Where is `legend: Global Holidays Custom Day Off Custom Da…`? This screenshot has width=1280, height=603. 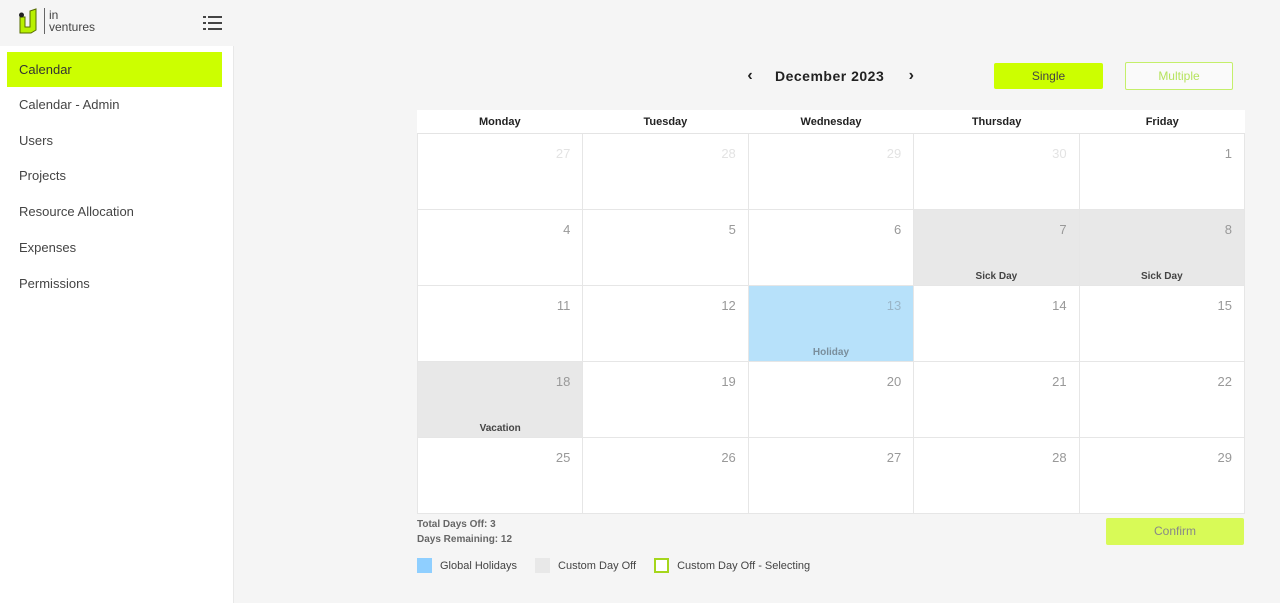
legend: Global Holidays Custom Day Off Custom Da… is located at coordinates (622, 565).